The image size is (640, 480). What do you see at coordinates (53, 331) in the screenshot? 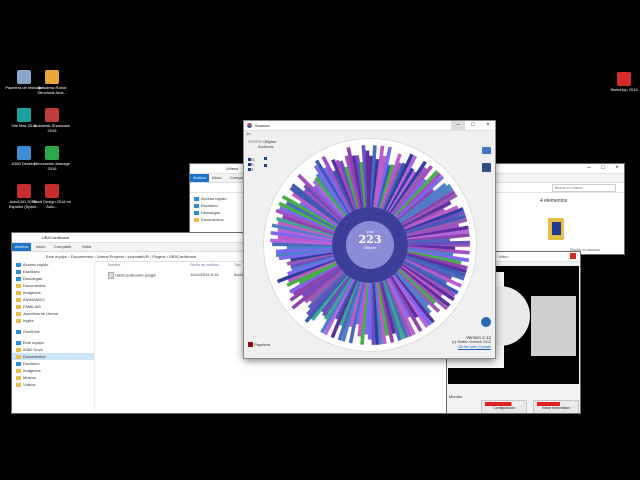
I see `nav-item: OneDrive` at bounding box center [53, 331].